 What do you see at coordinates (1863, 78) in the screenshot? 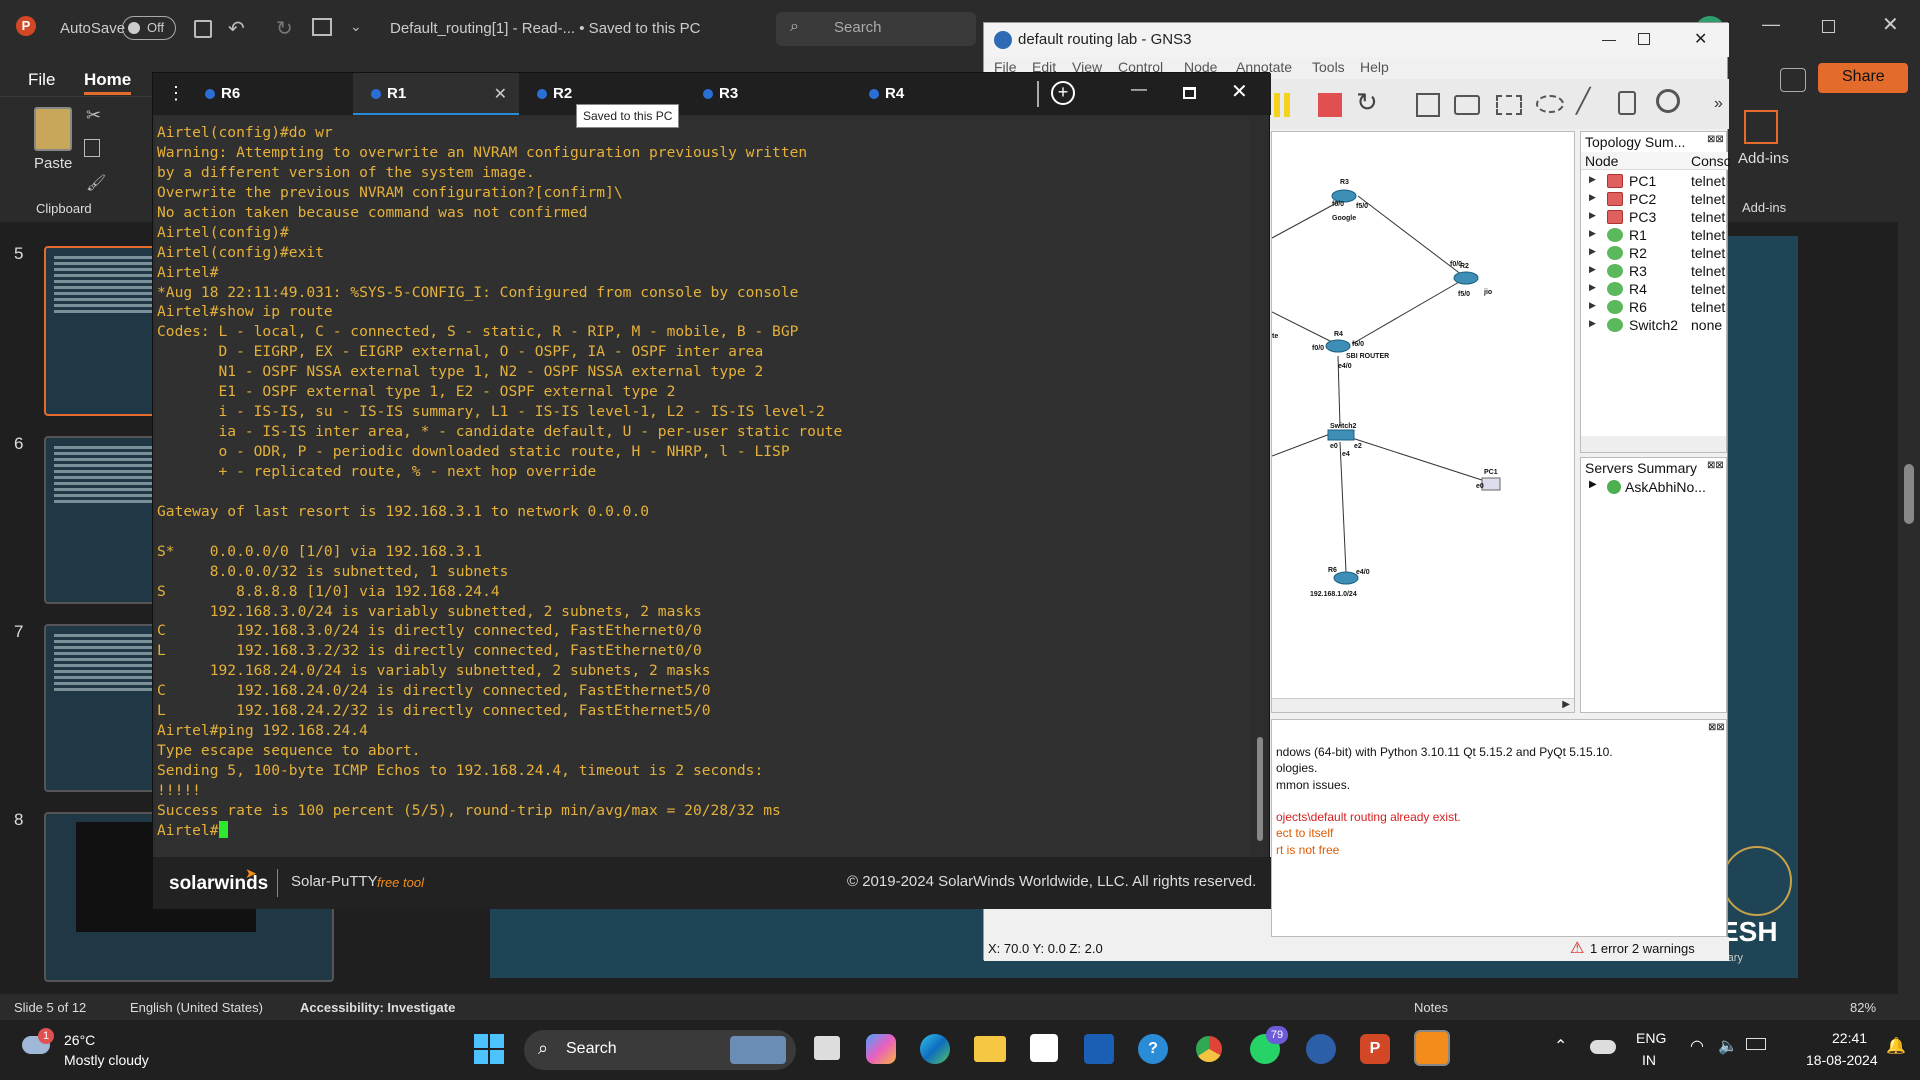
I see `share-button: Share` at bounding box center [1863, 78].